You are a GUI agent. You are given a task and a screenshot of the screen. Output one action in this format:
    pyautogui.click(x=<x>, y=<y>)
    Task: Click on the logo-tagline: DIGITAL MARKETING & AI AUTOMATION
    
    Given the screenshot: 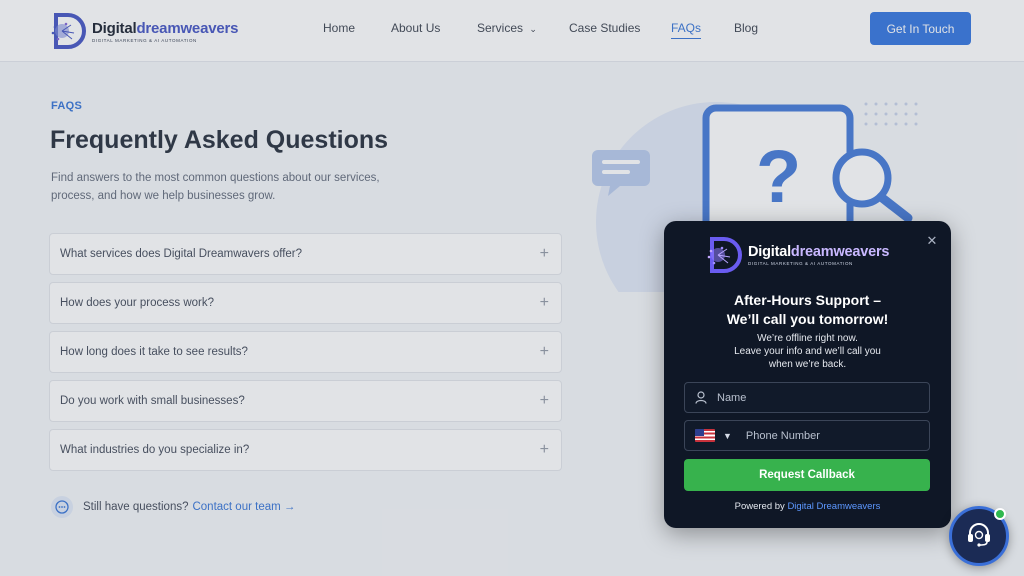 What is the action you would take?
    pyautogui.click(x=800, y=263)
    